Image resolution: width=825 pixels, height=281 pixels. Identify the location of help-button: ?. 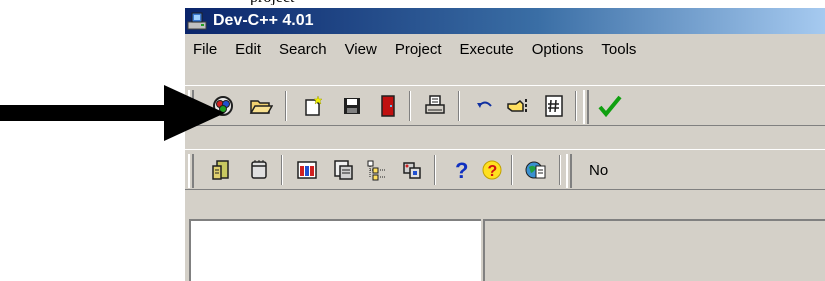
(461, 170).